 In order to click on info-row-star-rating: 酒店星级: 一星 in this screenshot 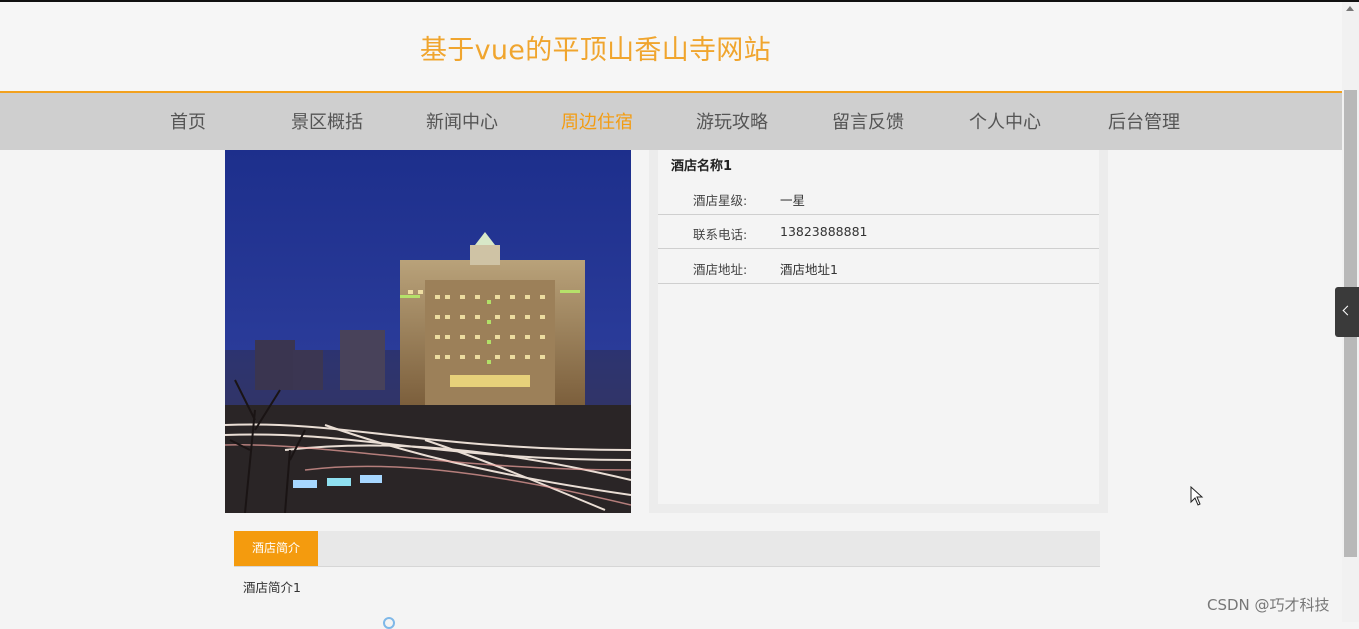, I will do `click(878, 198)`.